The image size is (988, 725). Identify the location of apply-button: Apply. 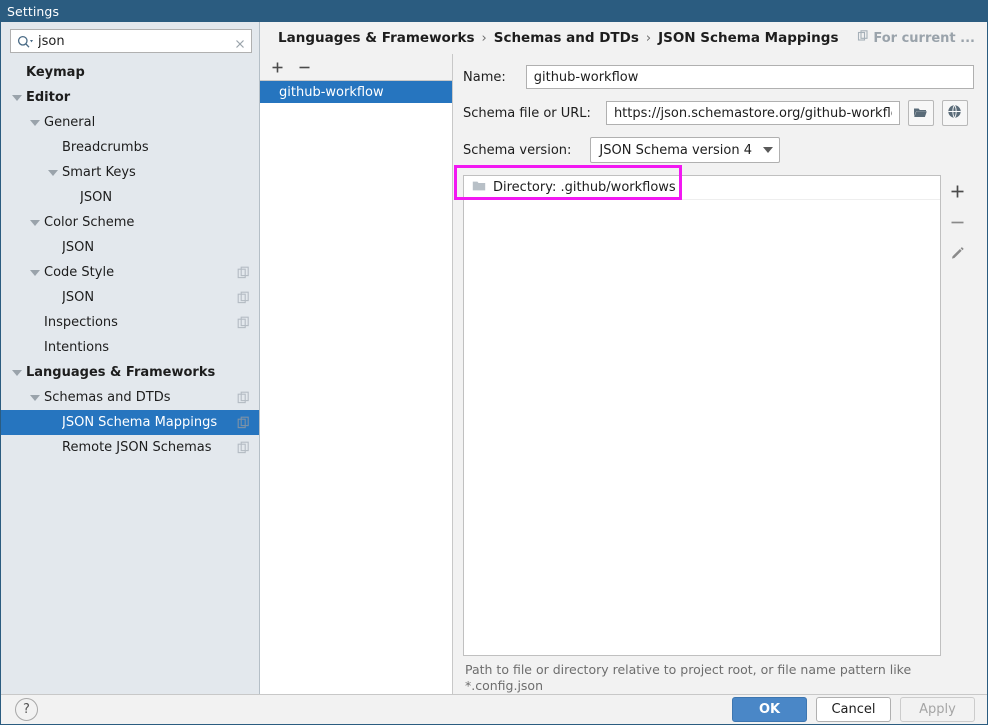
(937, 709).